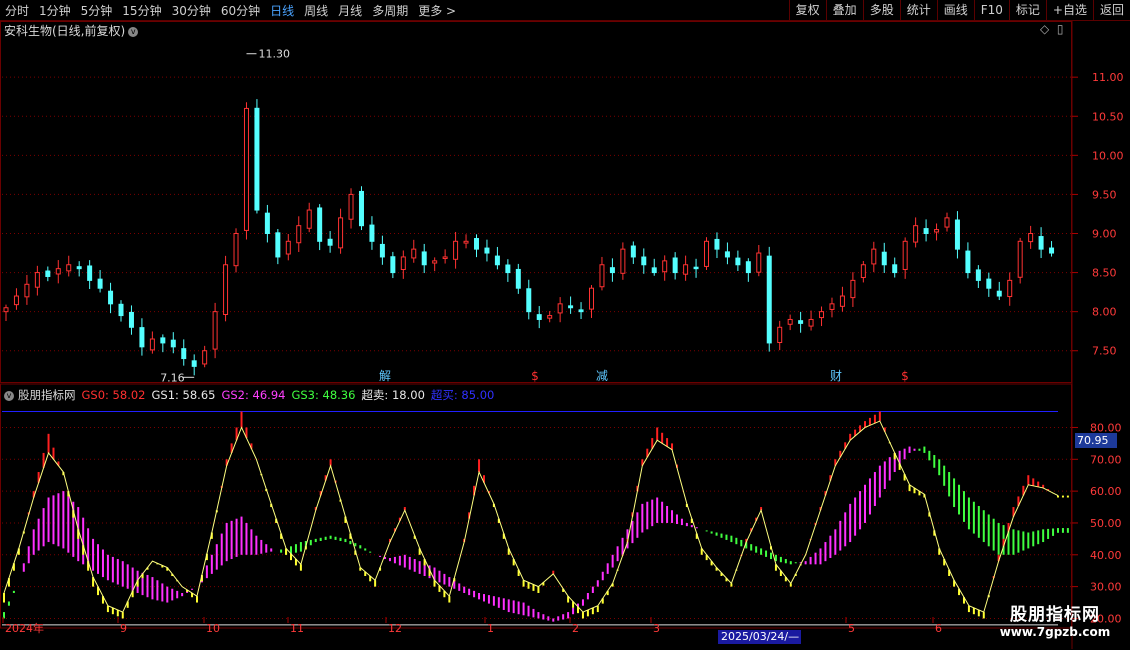 The height and width of the screenshot is (650, 1130). Describe the element at coordinates (55, 10) in the screenshot. I see `period-tab-1: 1分钟` at that location.